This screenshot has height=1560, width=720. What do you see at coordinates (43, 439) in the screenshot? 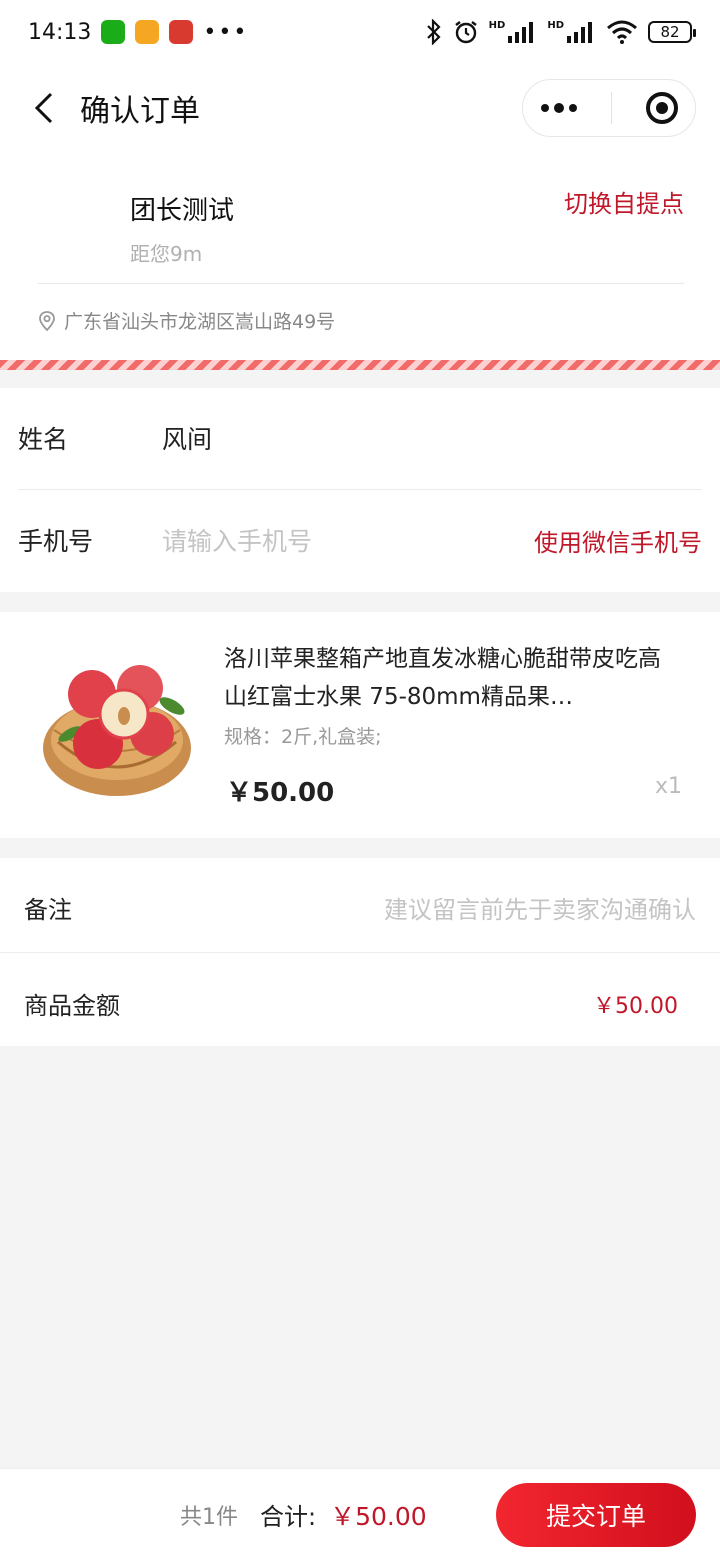
I see `name-label: 姓名` at bounding box center [43, 439].